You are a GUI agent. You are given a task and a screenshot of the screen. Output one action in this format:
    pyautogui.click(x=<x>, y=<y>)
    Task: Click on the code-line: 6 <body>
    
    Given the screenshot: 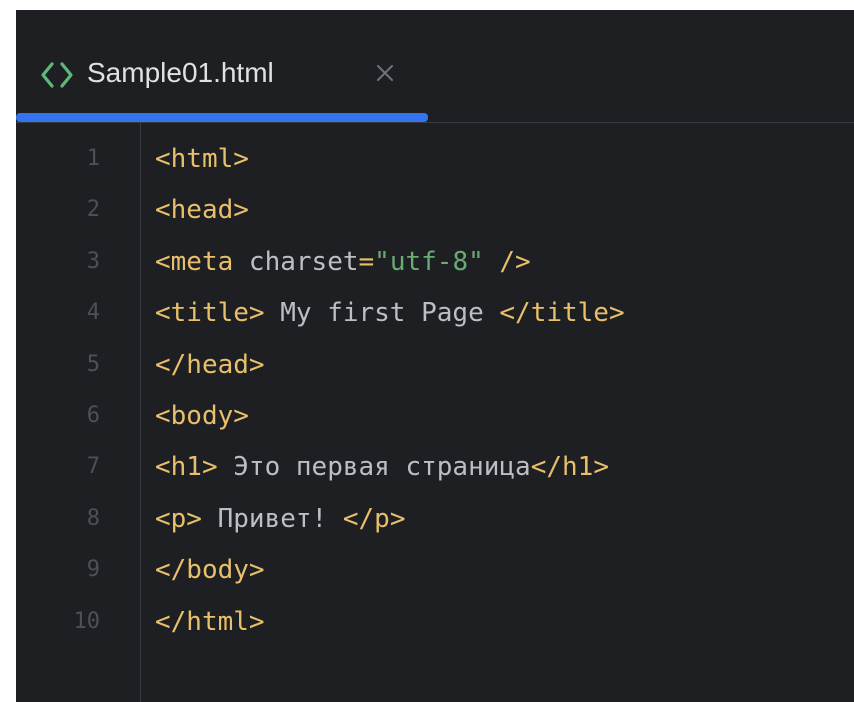 What is the action you would take?
    pyautogui.click(x=435, y=417)
    